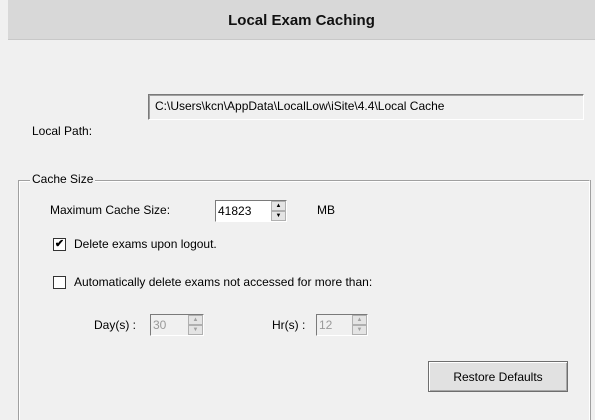  I want to click on days-spinner: 30 ▲ ▼, so click(177, 325).